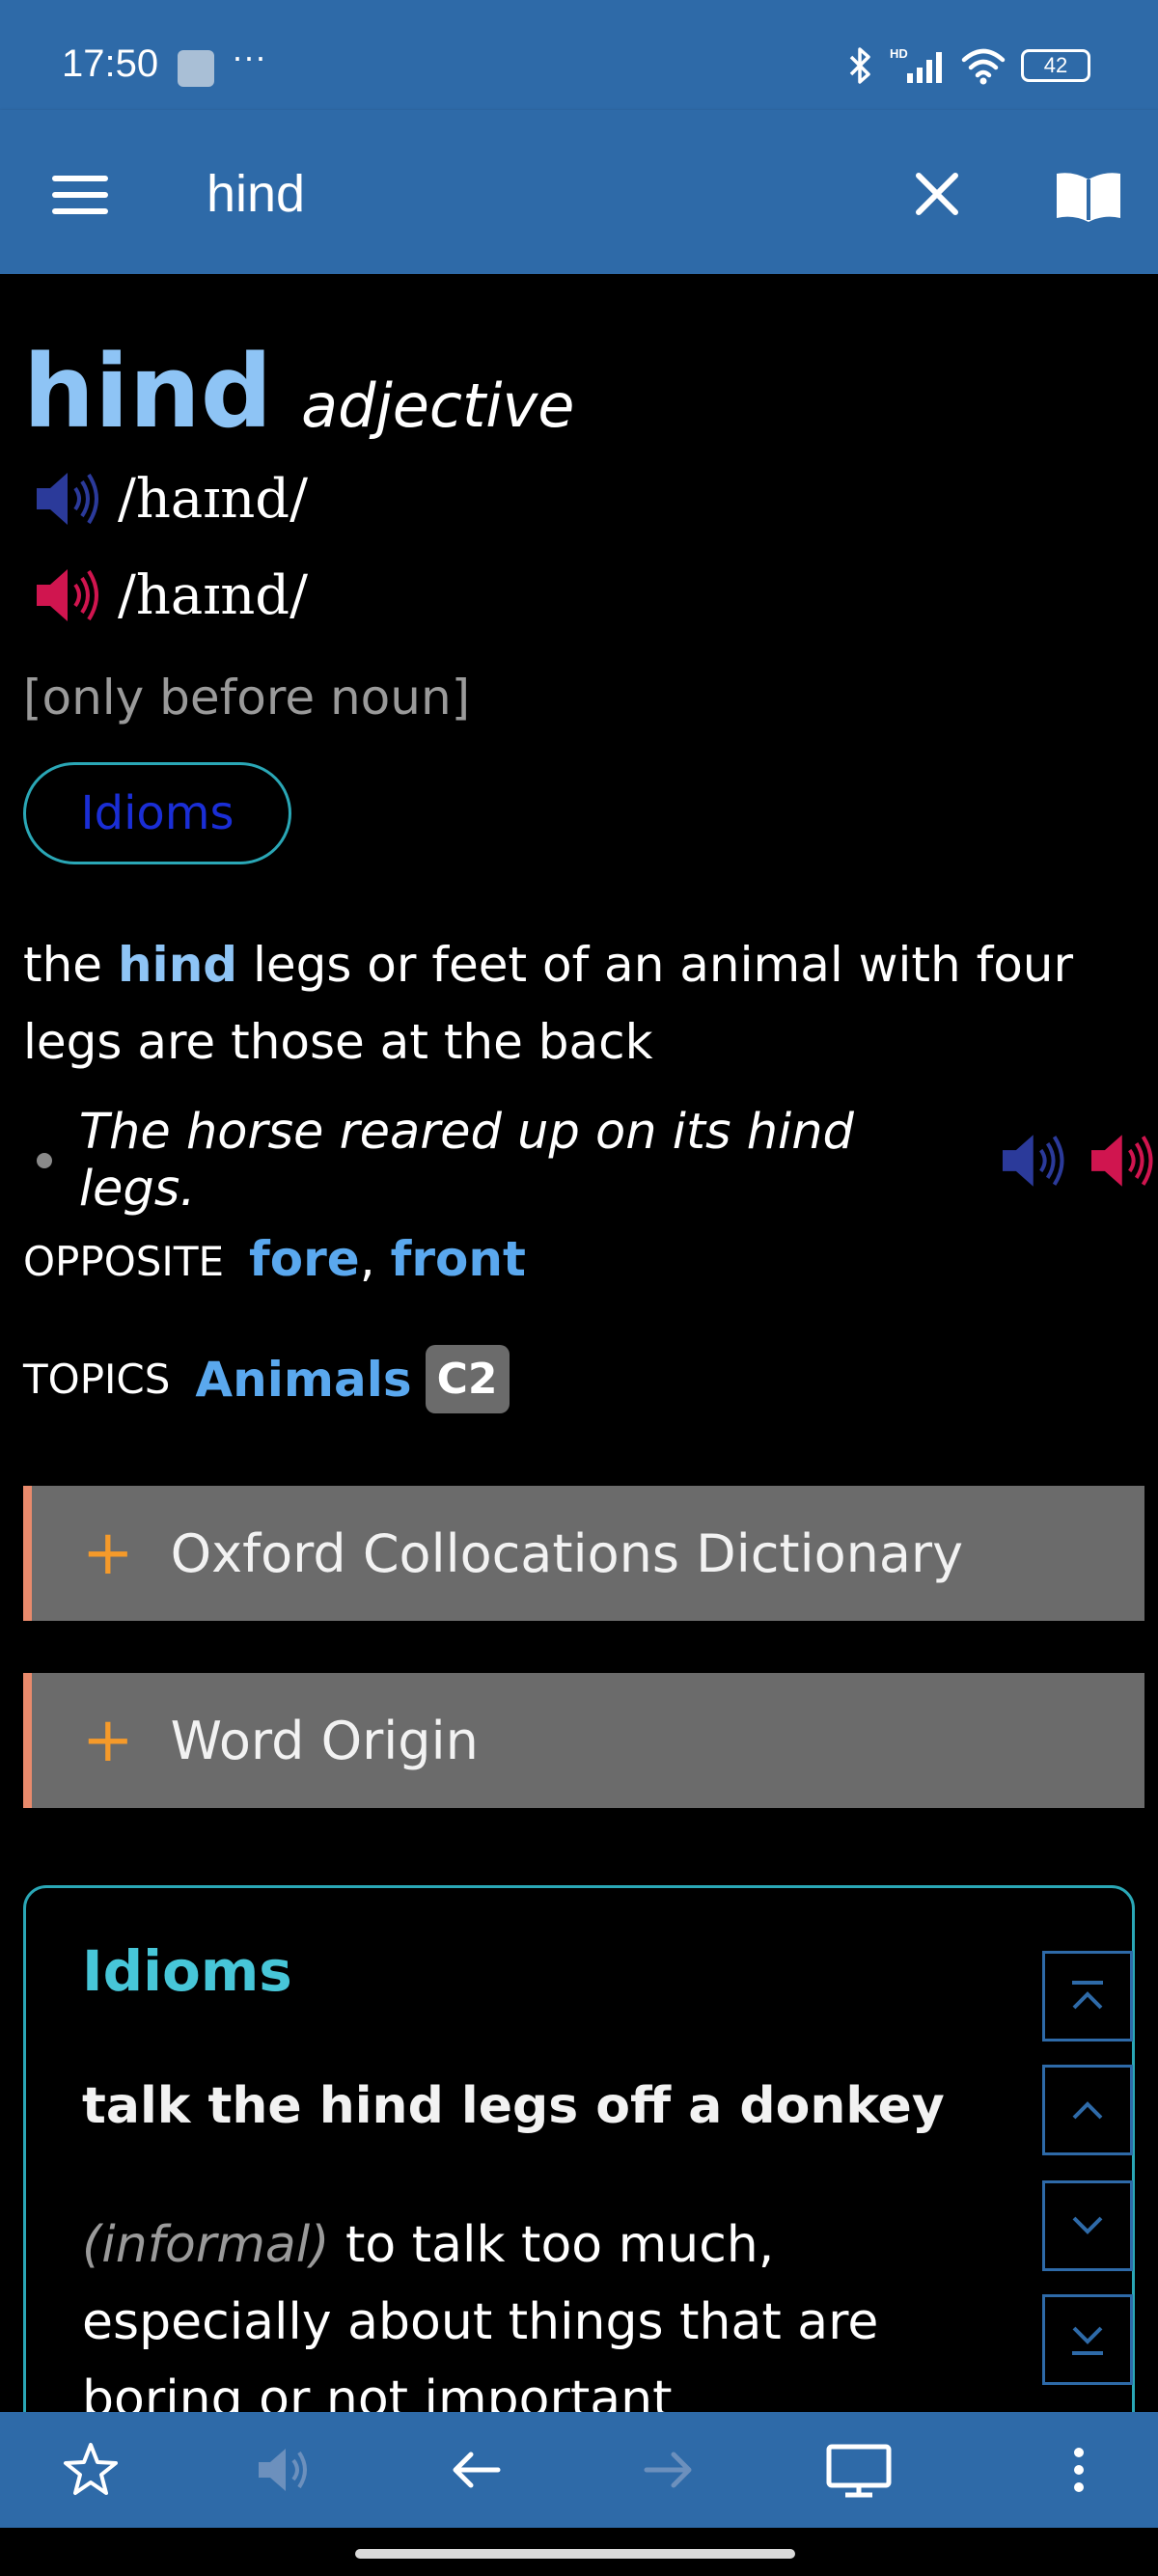 This screenshot has width=1158, height=2576. I want to click on opposite-row: OPPOSITE fore , front, so click(274, 1259).